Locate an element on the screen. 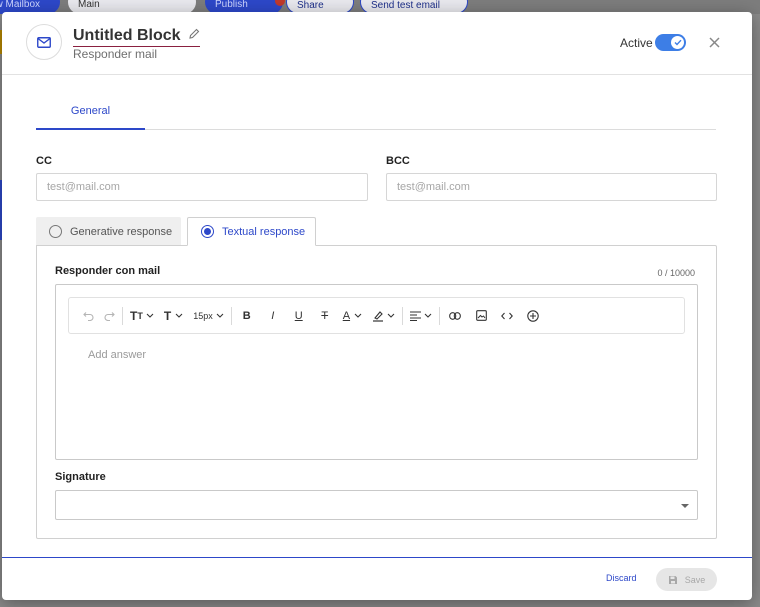 The height and width of the screenshot is (607, 760). underline-icon: U is located at coordinates (299, 316).